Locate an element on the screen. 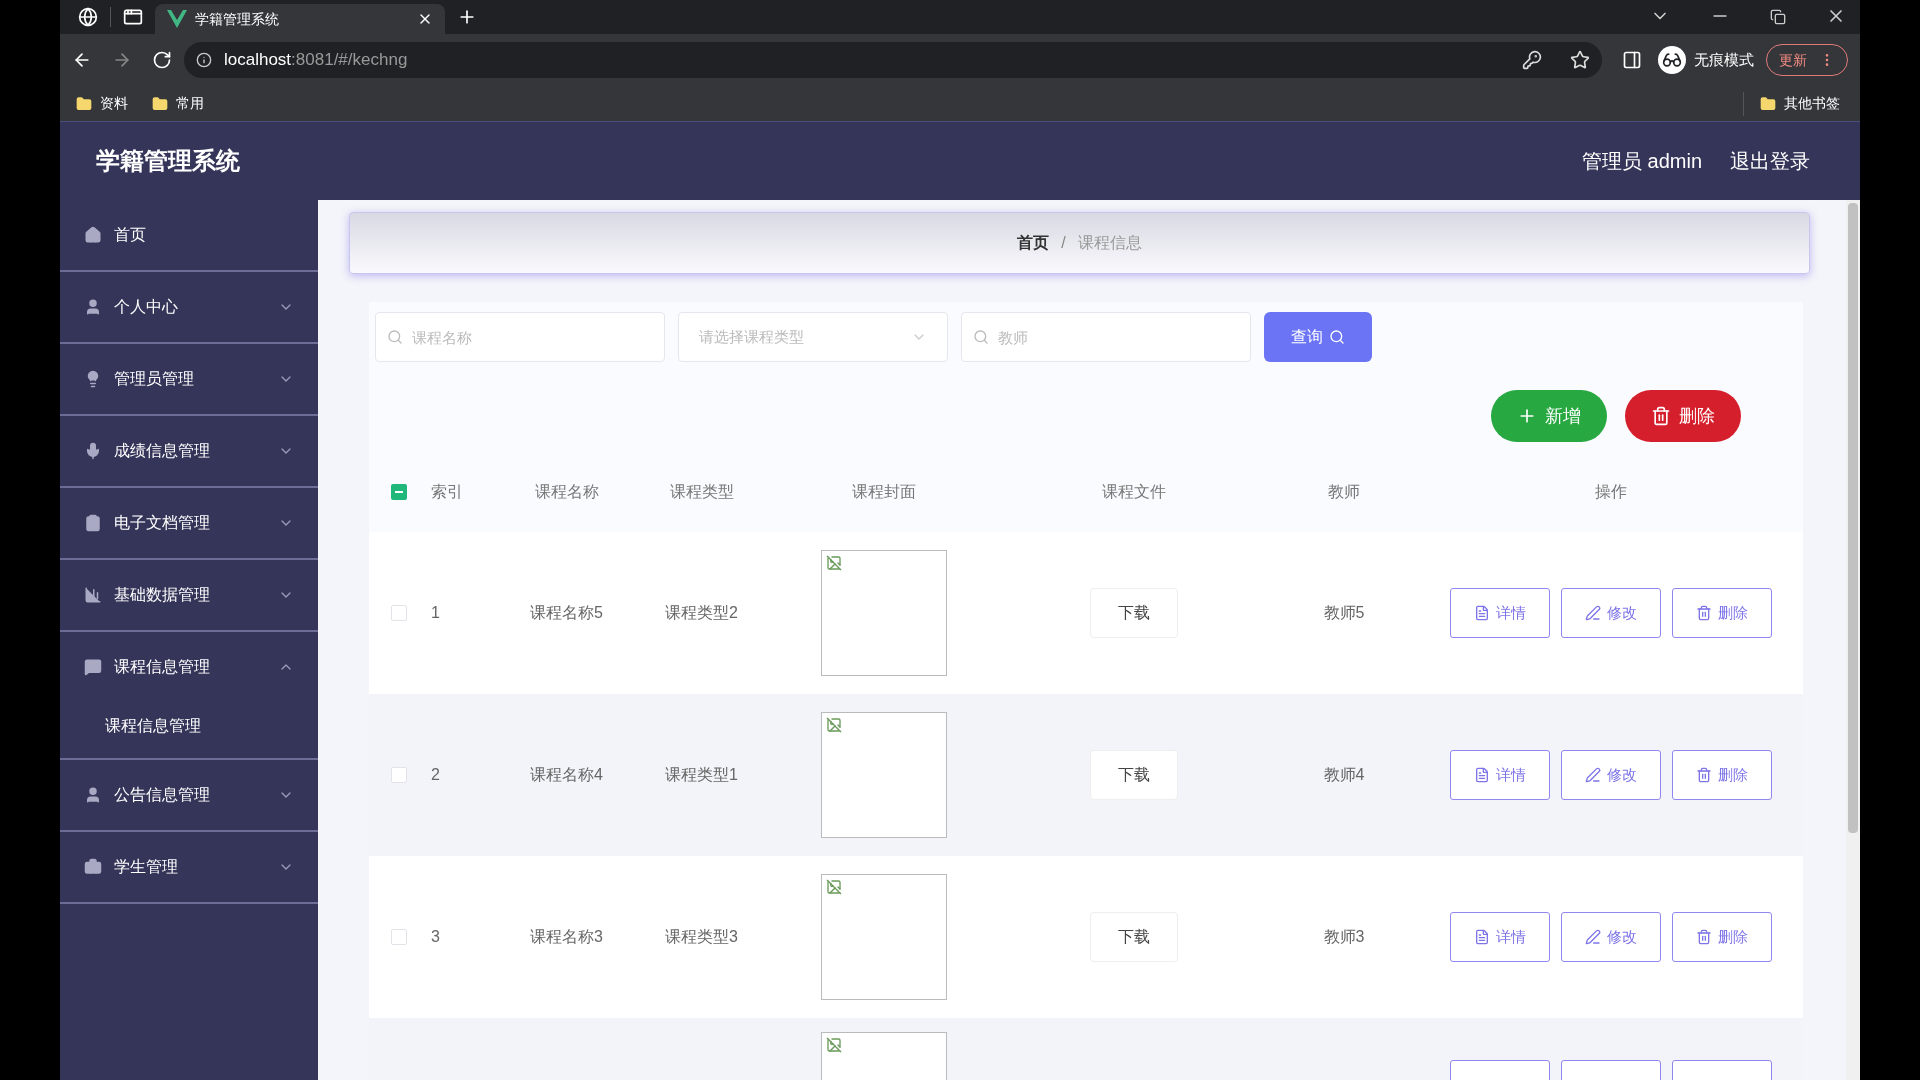 The width and height of the screenshot is (1920, 1080). course-name-field: 课程名称 is located at coordinates (520, 337).